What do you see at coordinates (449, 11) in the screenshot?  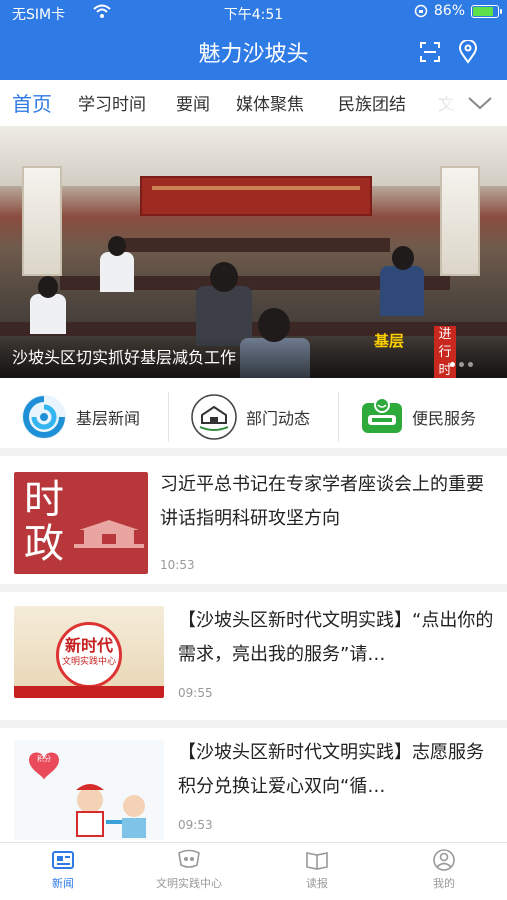 I see `battery-percent: 86%` at bounding box center [449, 11].